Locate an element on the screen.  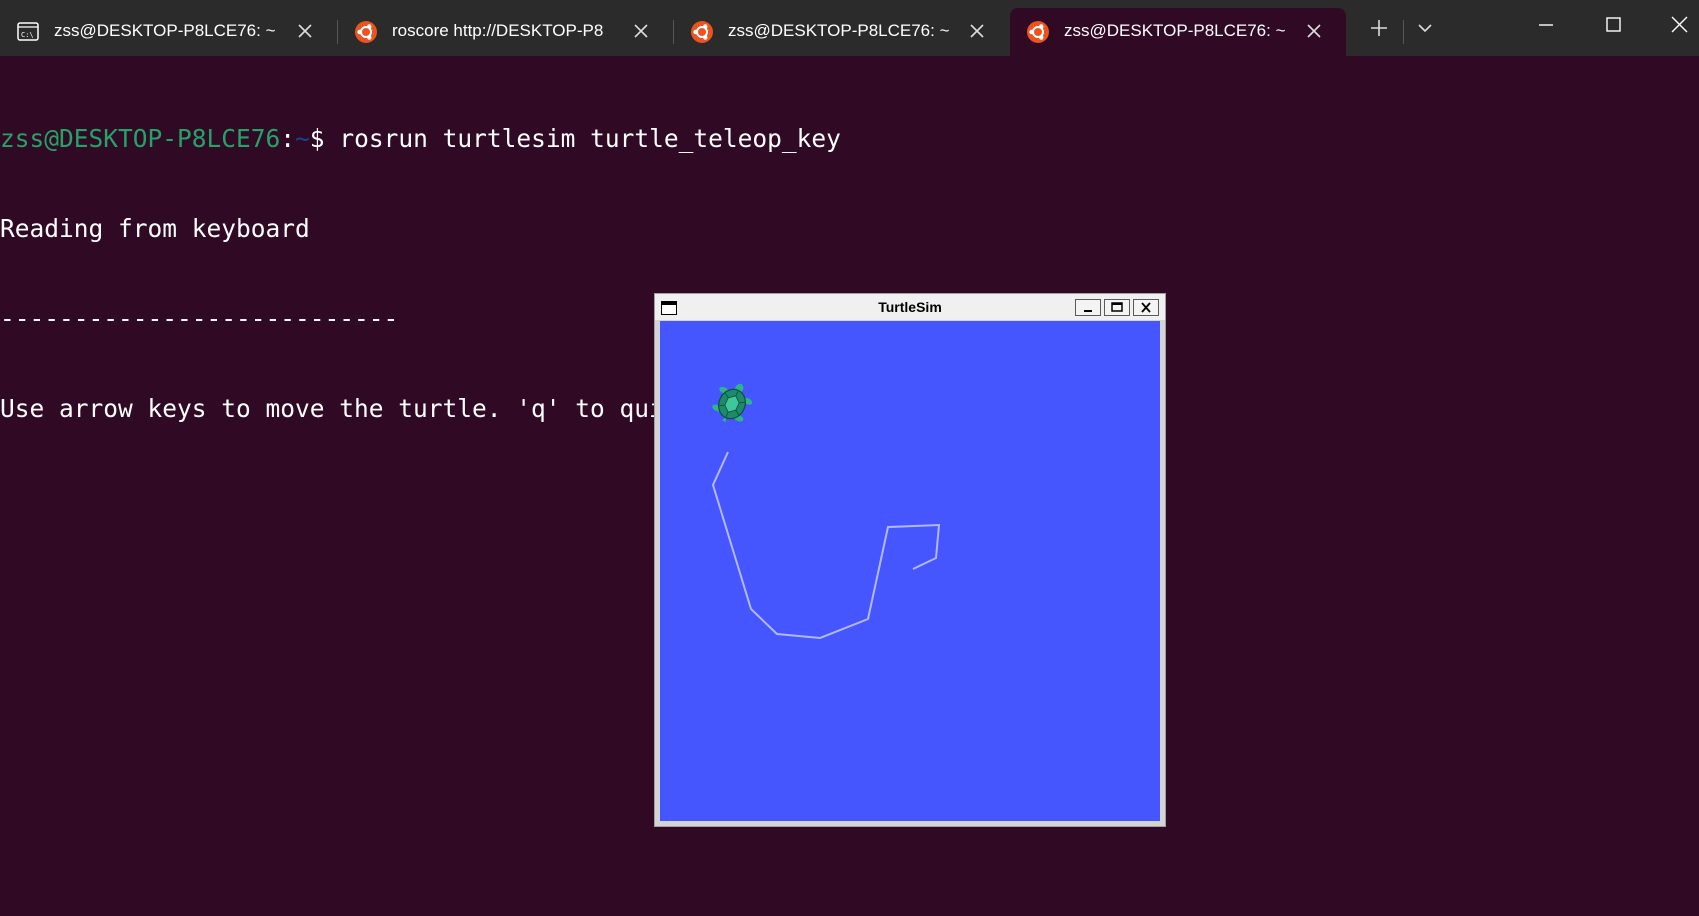
chevron-down-icon is located at coordinates (1425, 28).